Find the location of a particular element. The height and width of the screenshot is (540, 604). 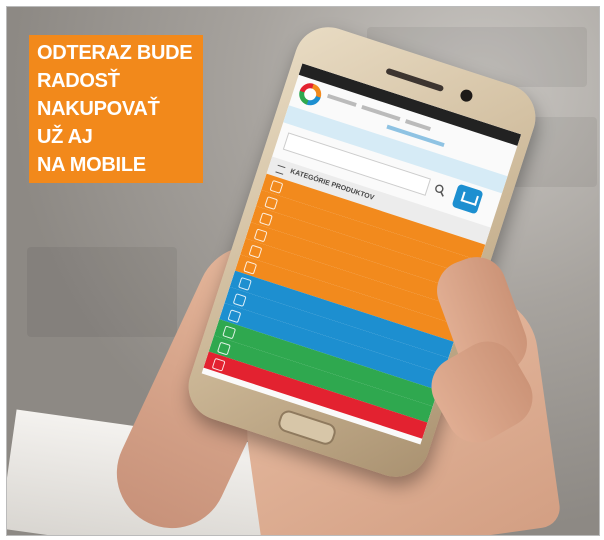

tractor-icon is located at coordinates (223, 348).